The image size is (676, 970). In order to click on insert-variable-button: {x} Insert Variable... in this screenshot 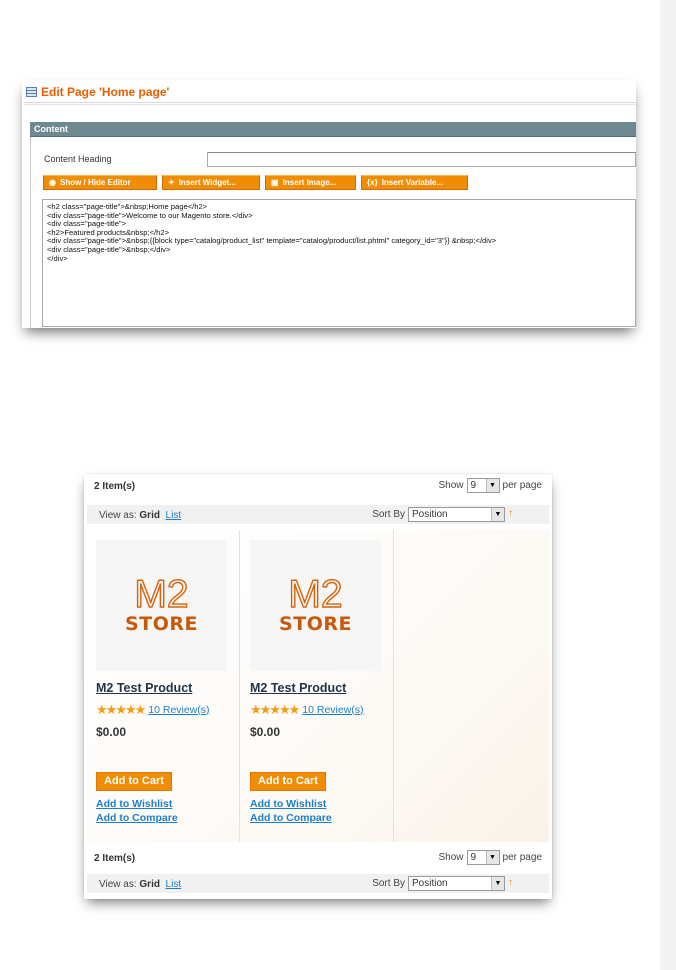, I will do `click(414, 182)`.